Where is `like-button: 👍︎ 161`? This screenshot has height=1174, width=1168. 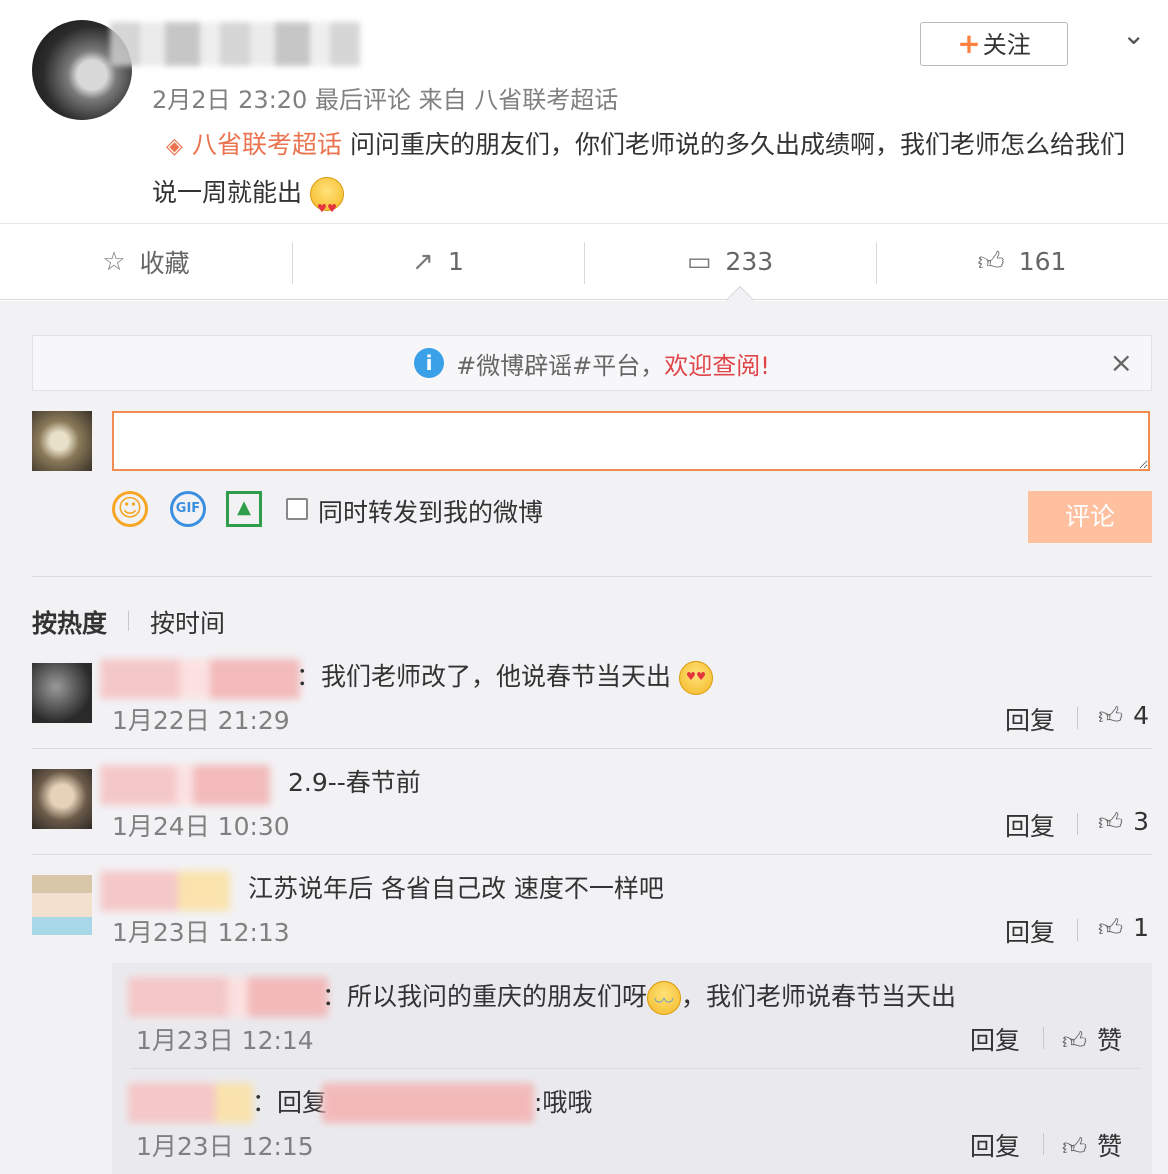
like-button: 👍︎ 161 is located at coordinates (1022, 261).